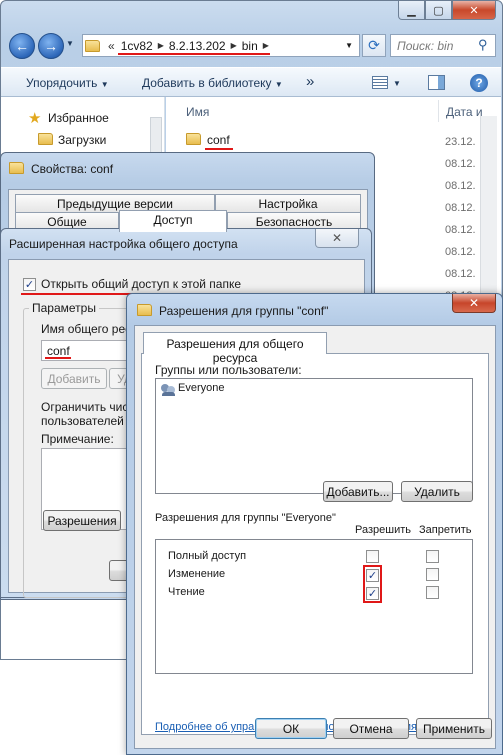  I want to click on share-name-value: conf, so click(58, 351).